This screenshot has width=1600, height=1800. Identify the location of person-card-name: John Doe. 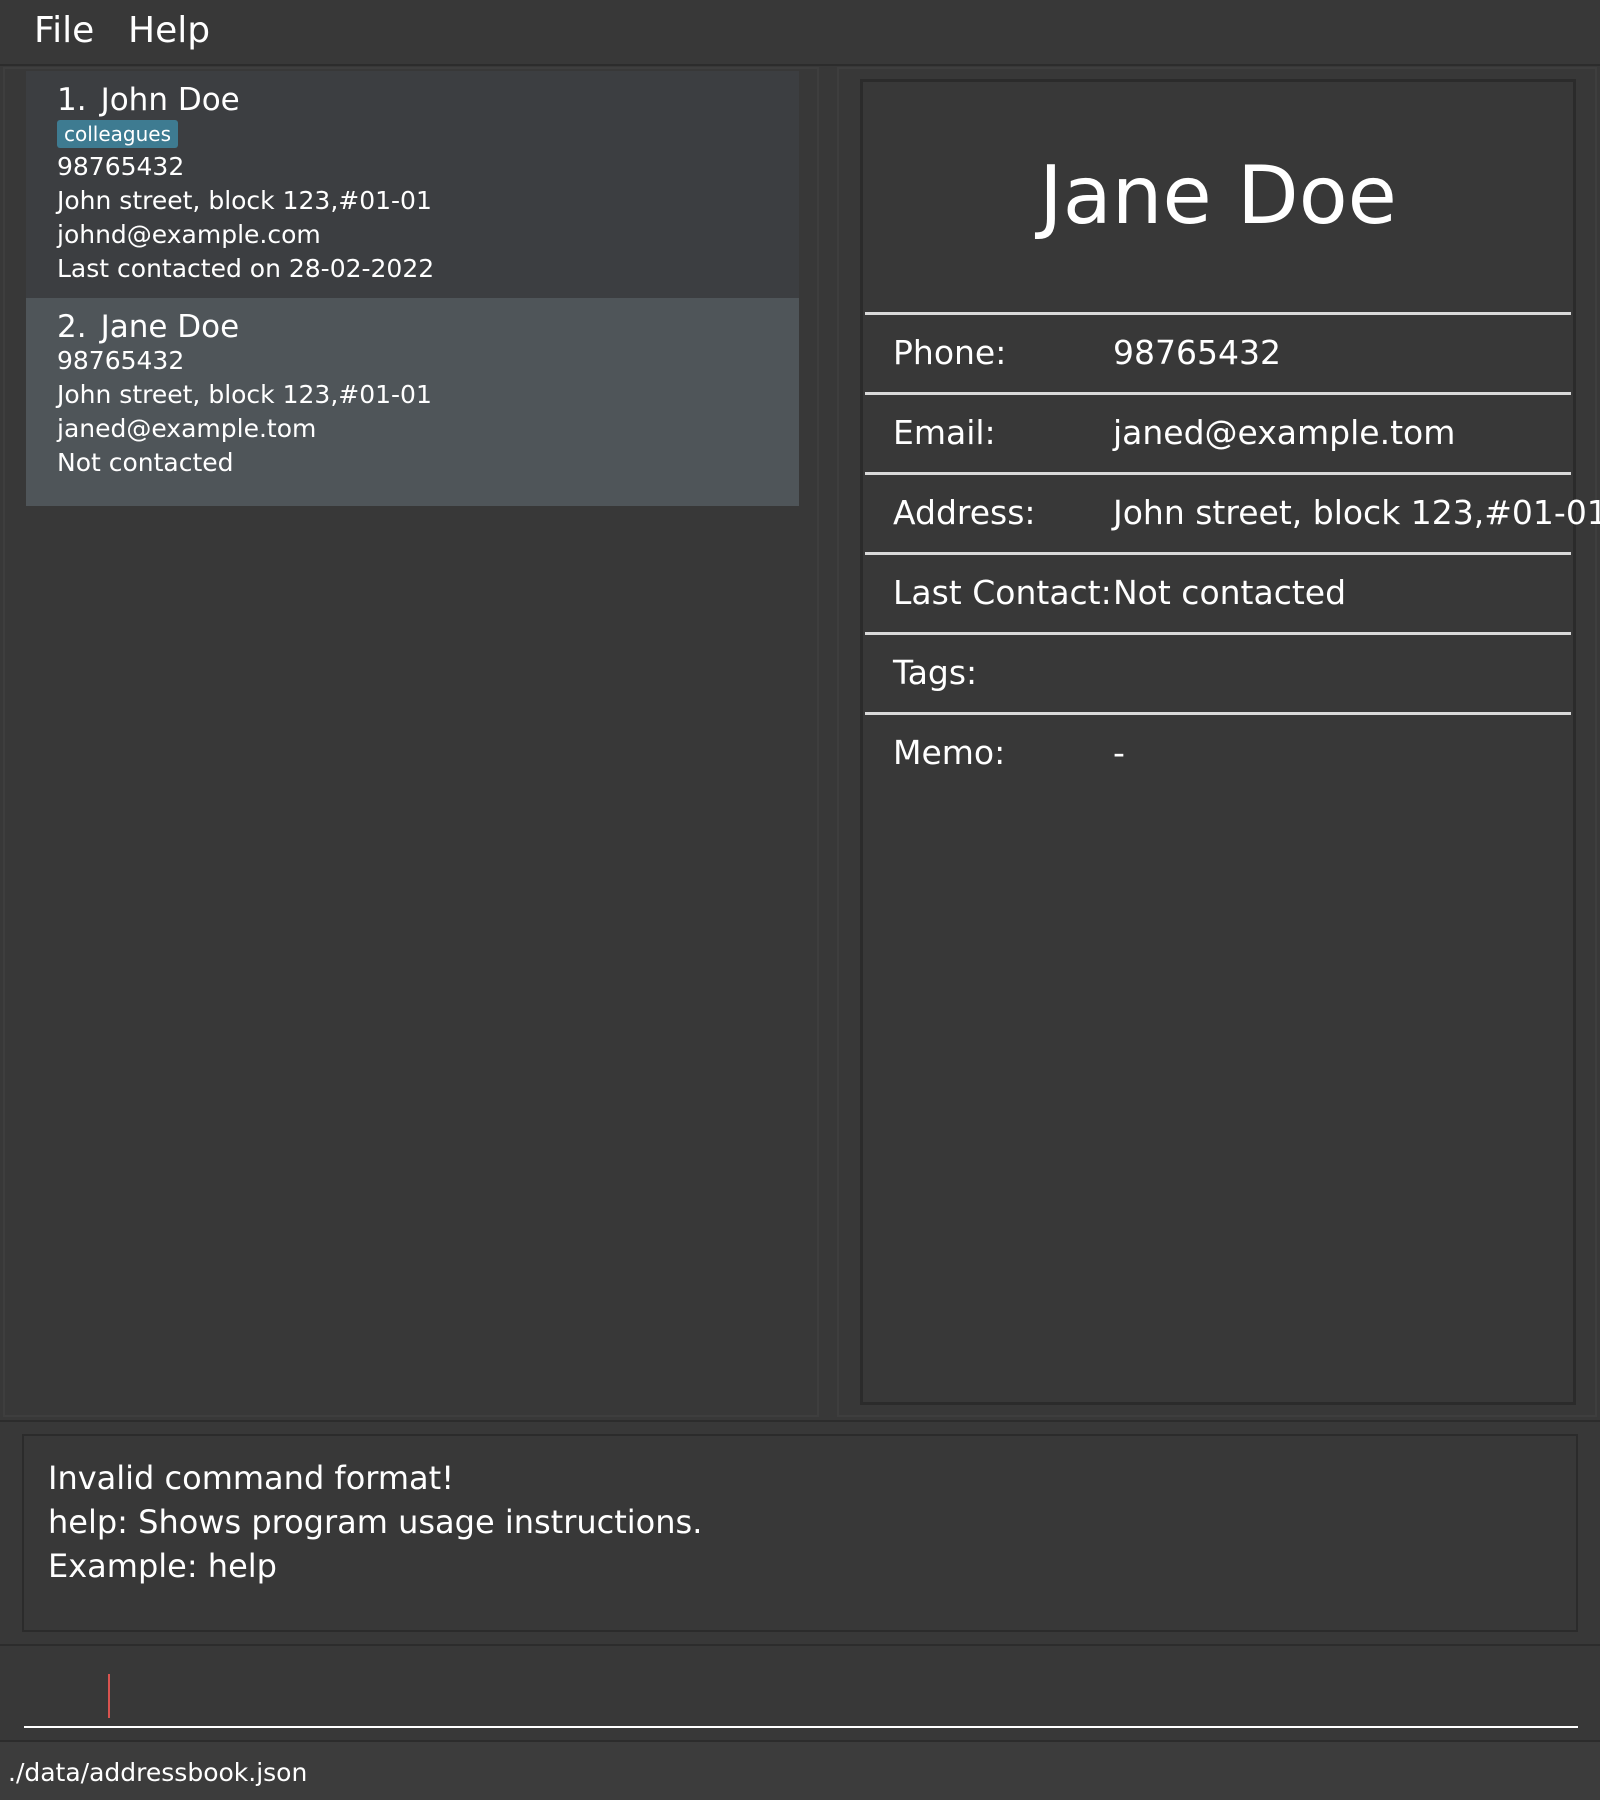
(170, 100).